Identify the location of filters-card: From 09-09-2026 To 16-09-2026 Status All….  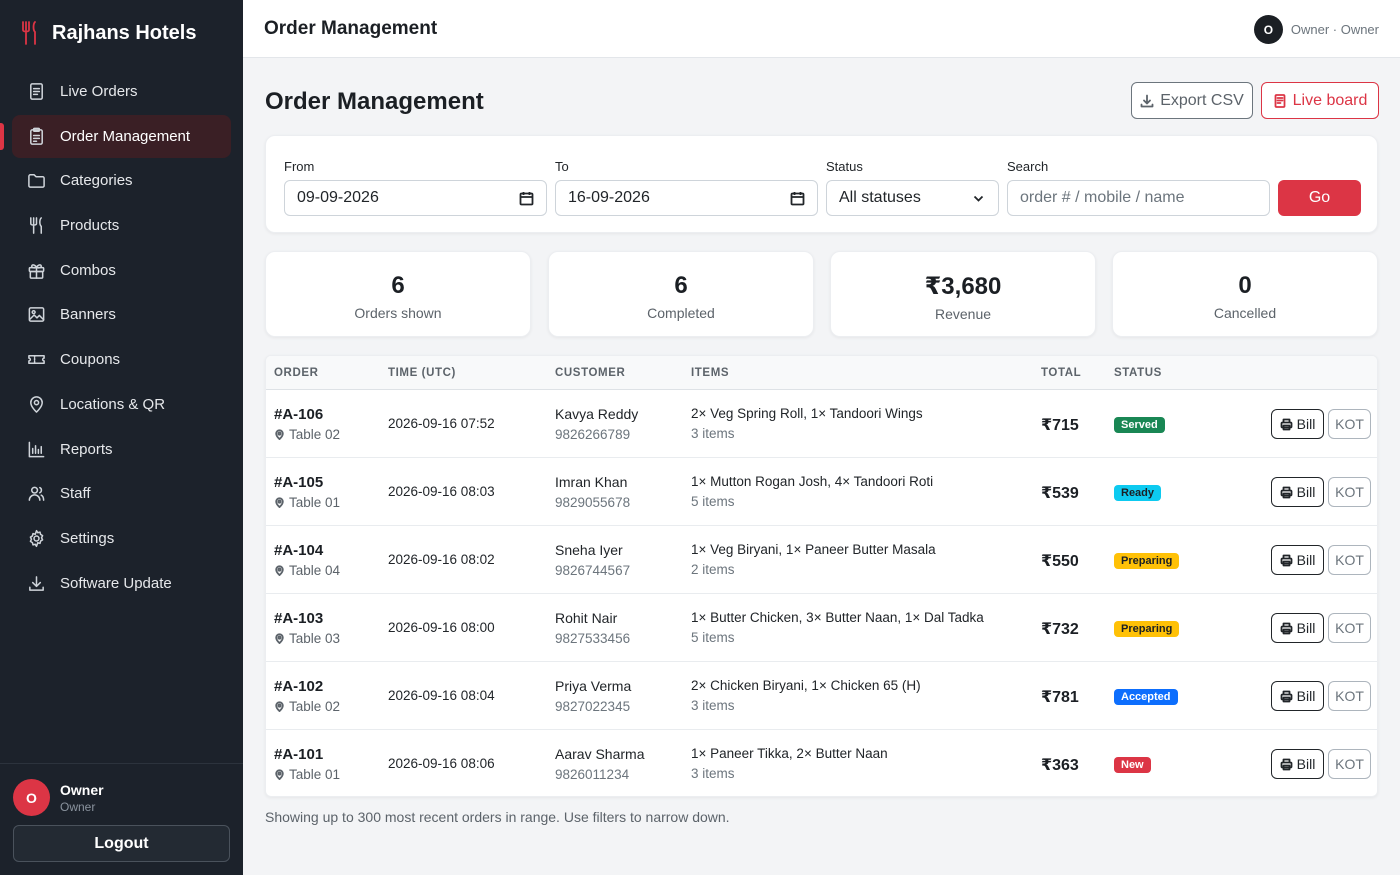
(821, 184).